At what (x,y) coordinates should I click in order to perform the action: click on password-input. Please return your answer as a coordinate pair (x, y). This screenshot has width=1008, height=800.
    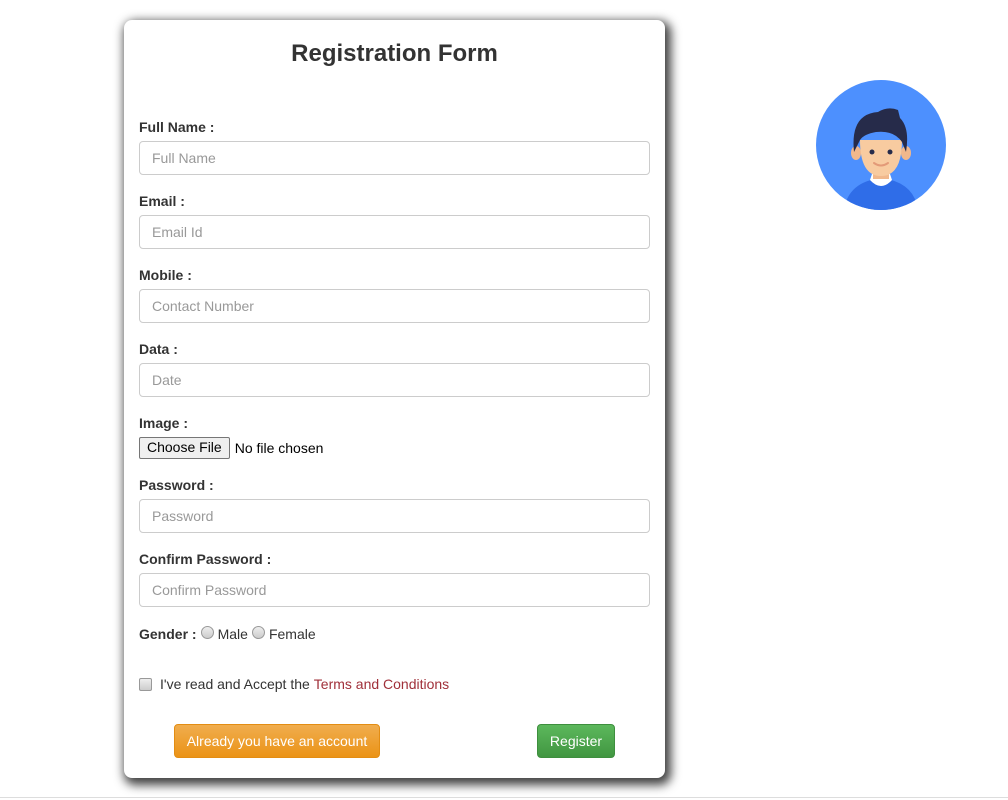
    Looking at the image, I should click on (394, 516).